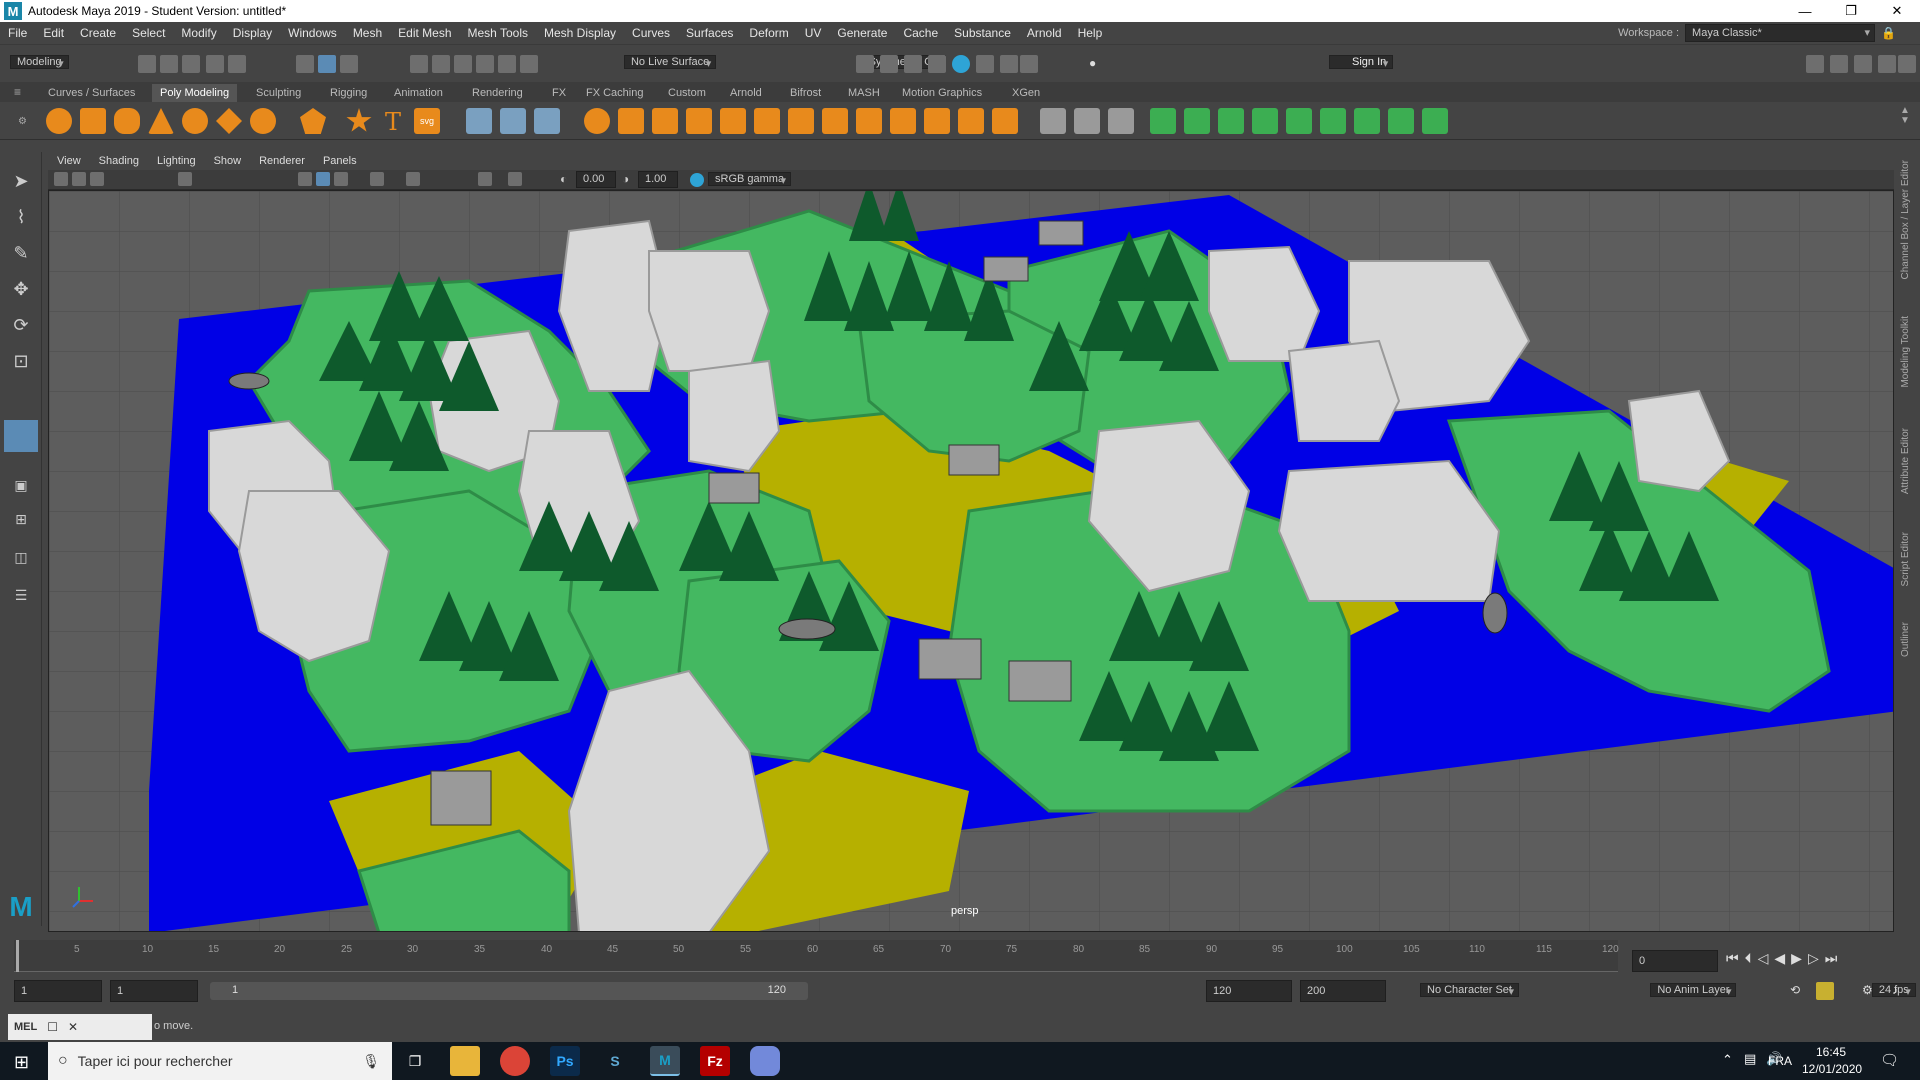 Image resolution: width=1920 pixels, height=1080 pixels. What do you see at coordinates (1905, 220) in the screenshot?
I see `tab-channel-box: Channel Box / Layer Editor` at bounding box center [1905, 220].